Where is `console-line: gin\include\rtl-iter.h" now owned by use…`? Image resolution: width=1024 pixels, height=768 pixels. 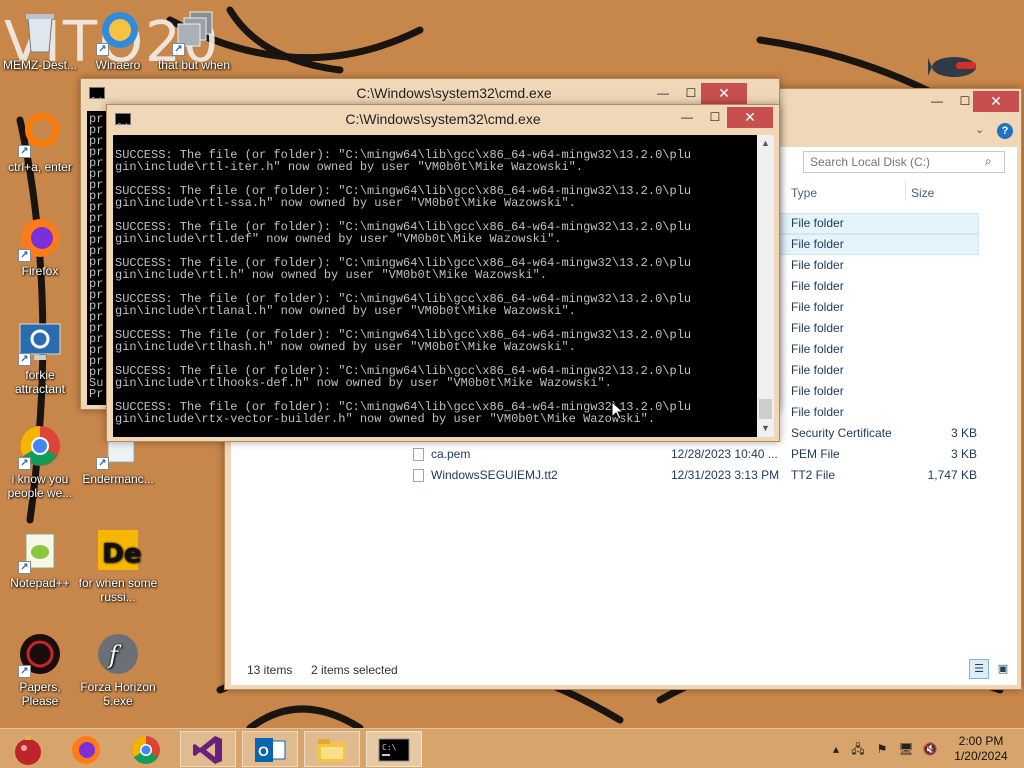 console-line: gin\include\rtl-iter.h" now owned by use… is located at coordinates (349, 167).